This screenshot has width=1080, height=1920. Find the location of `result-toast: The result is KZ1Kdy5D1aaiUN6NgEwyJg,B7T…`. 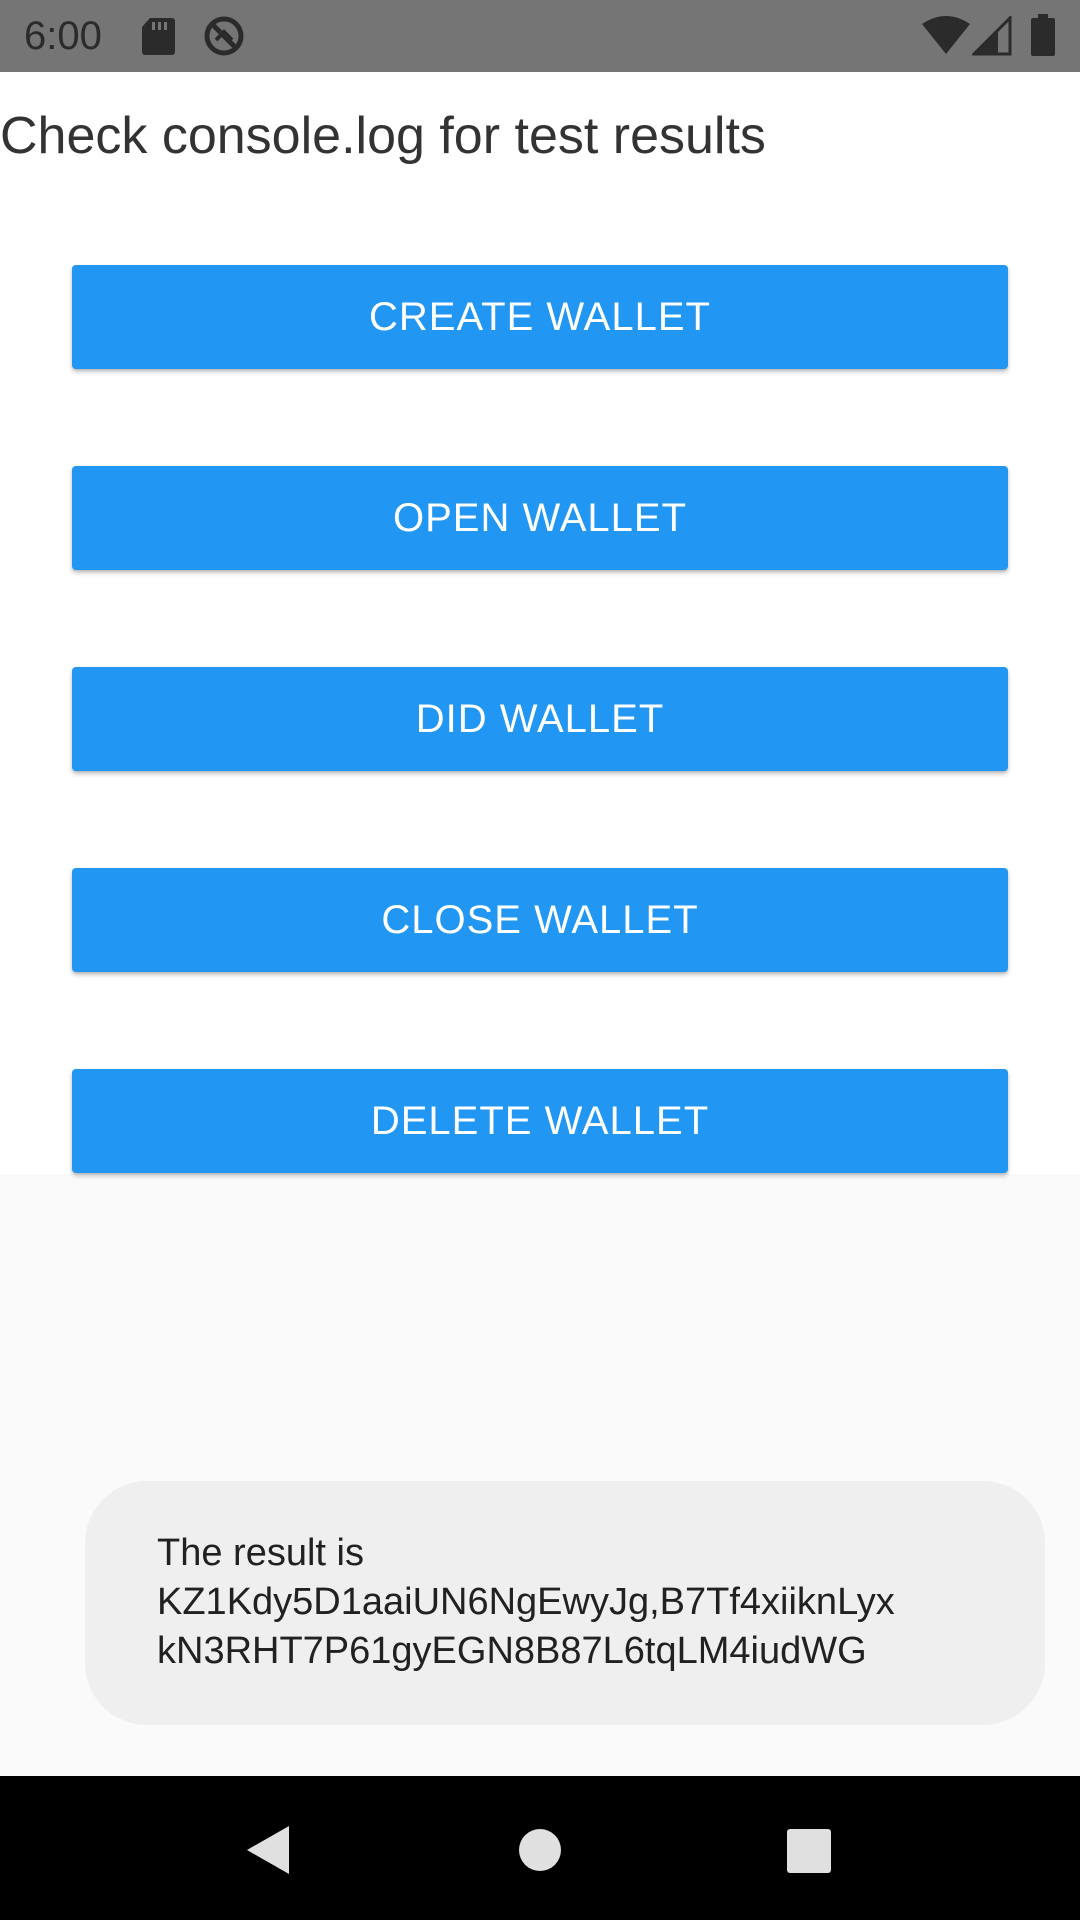

result-toast: The result is KZ1Kdy5D1aaiUN6NgEwyJg,B7T… is located at coordinates (565, 1603).